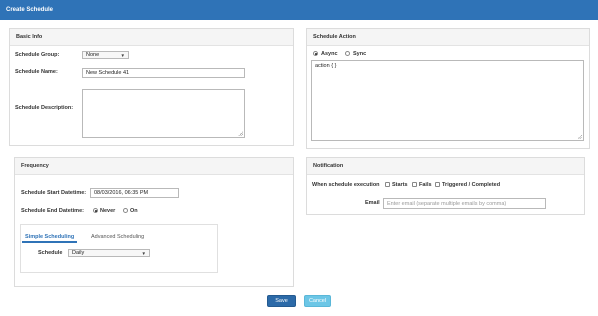 The height and width of the screenshot is (316, 598). I want to click on start-datetime-value: 08/03/2016, 06:35 PM, so click(121, 193).